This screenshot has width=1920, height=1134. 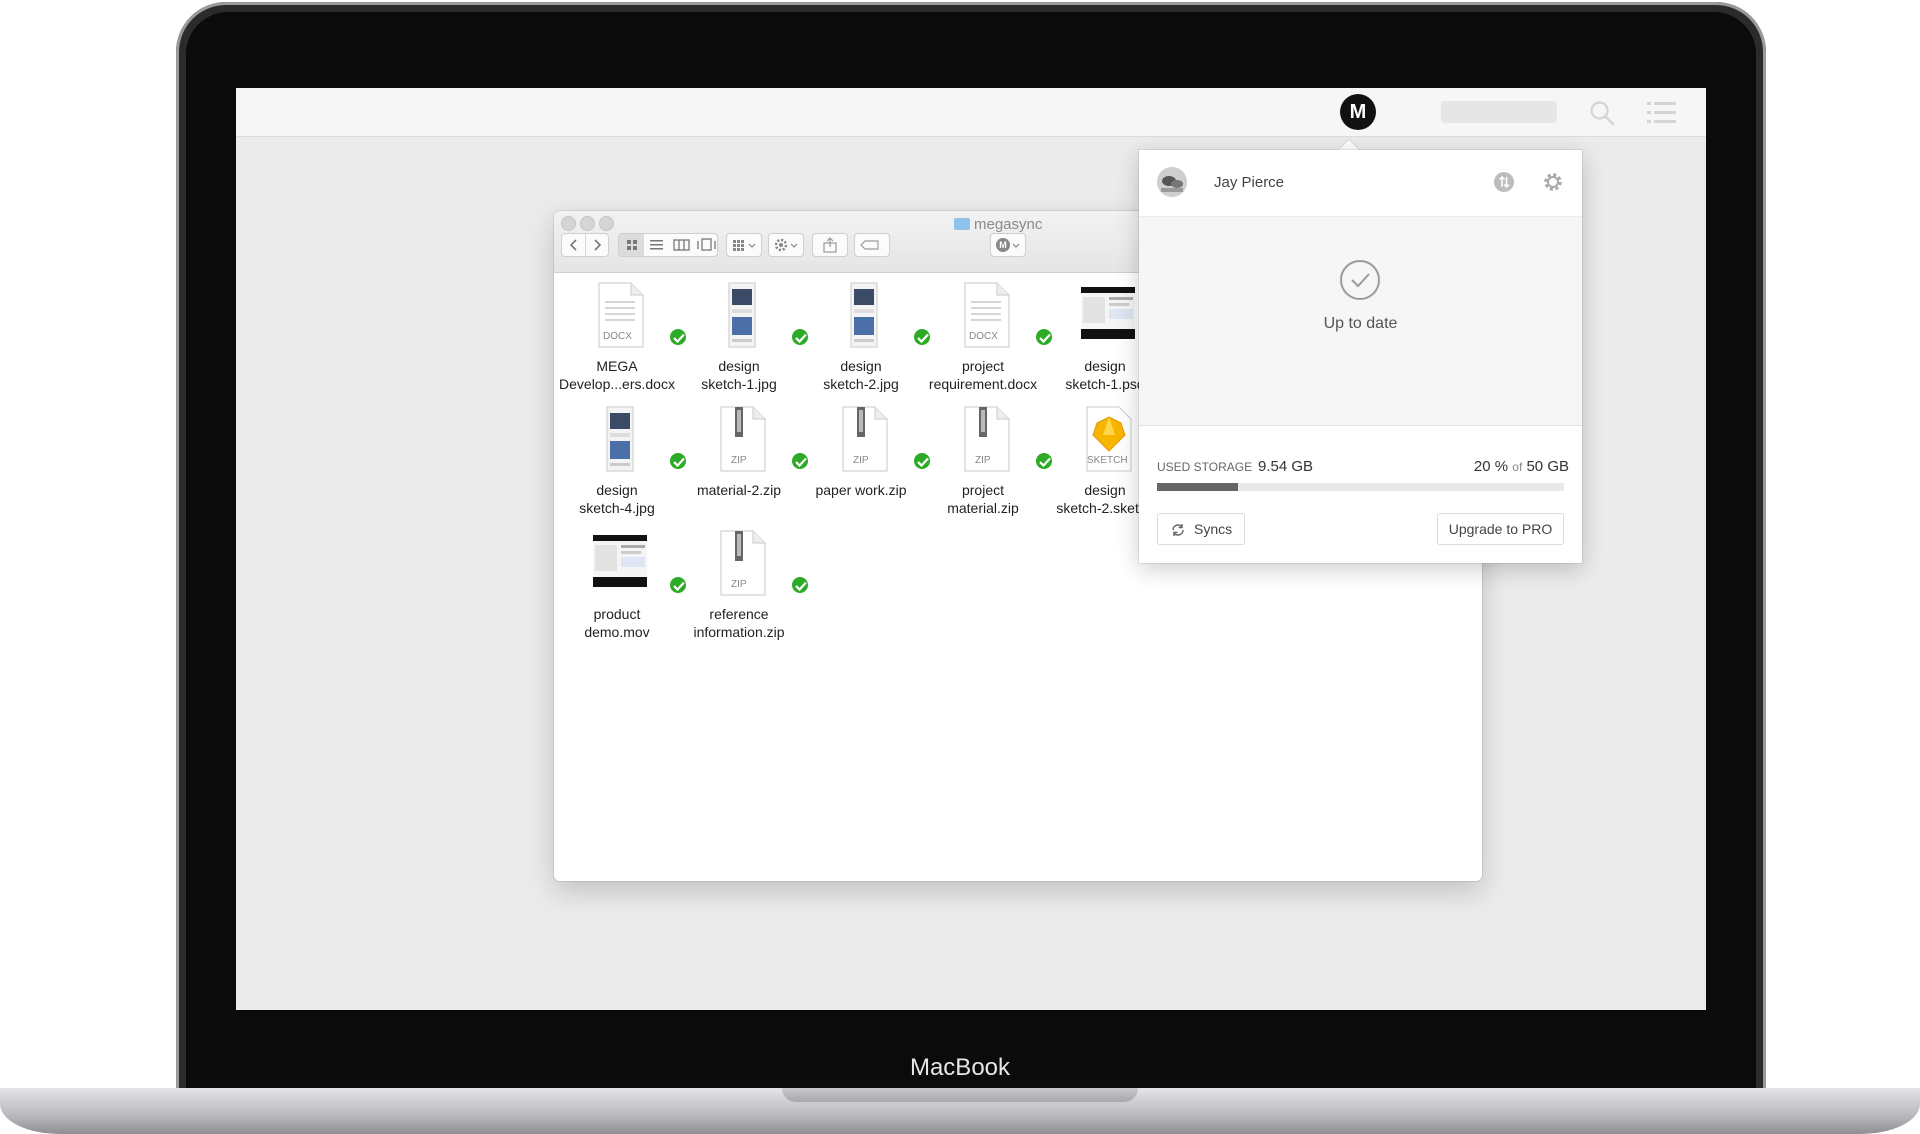 I want to click on icon-view-icon, so click(x=631, y=245).